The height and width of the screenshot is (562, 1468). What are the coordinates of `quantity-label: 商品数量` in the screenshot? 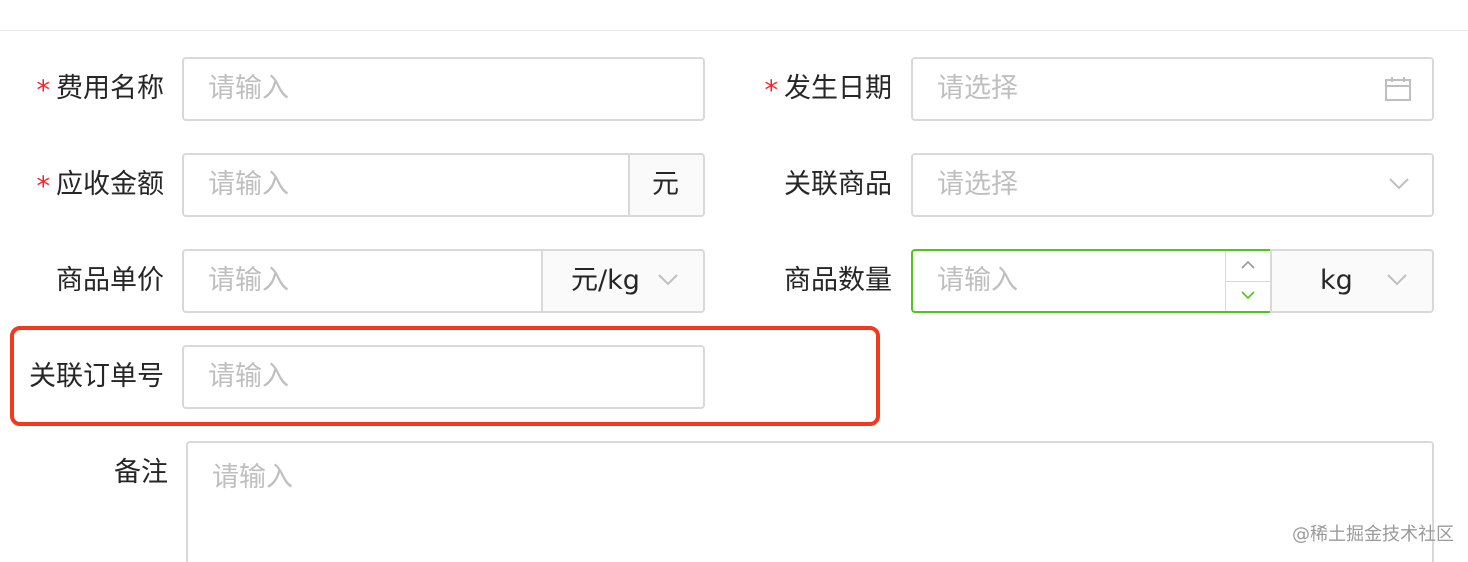 It's located at (822, 281).